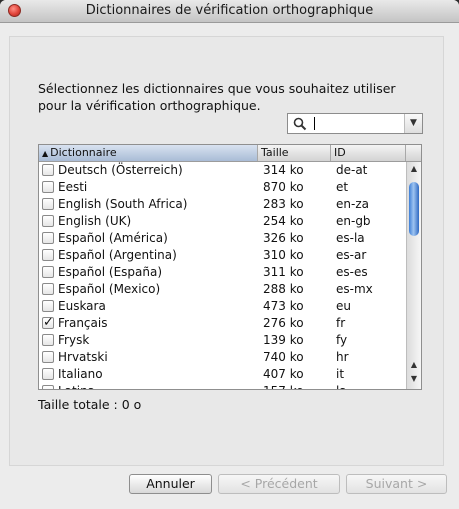 The image size is (459, 509). I want to click on table-row: Latina 157 ko la, so click(222, 386).